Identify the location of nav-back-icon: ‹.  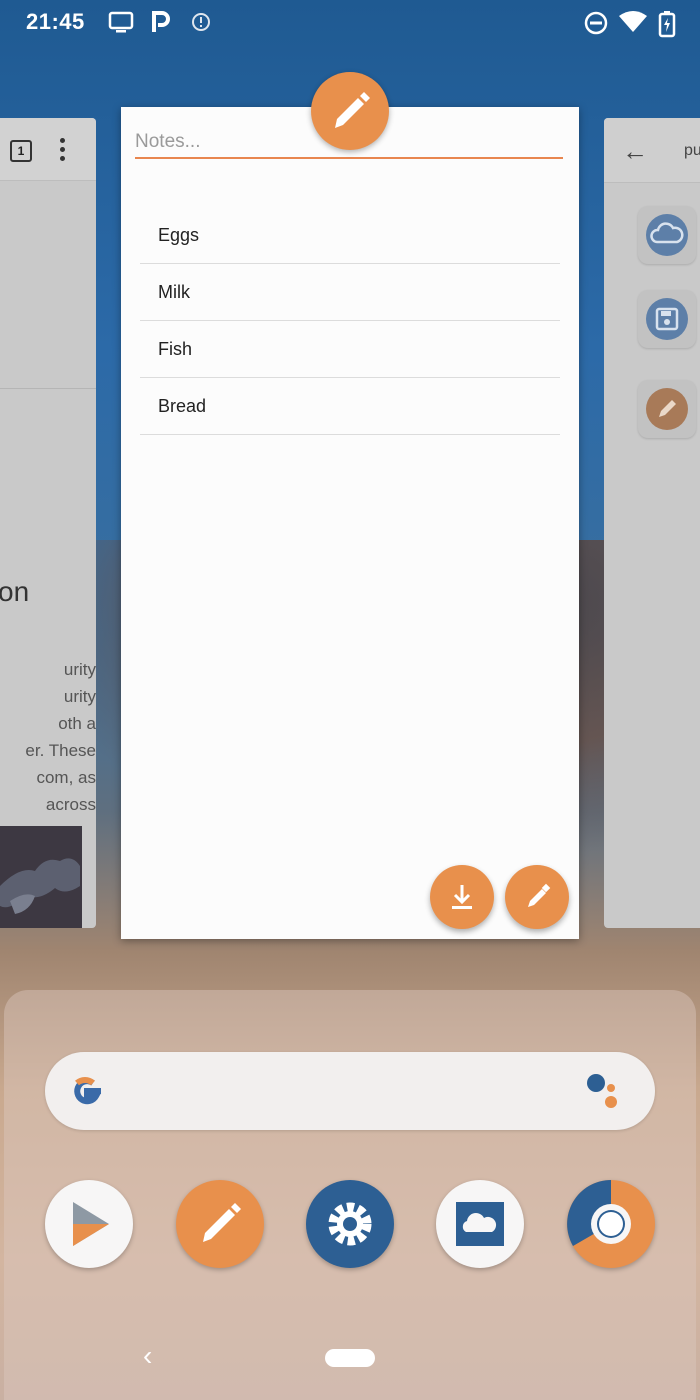
(147, 1356).